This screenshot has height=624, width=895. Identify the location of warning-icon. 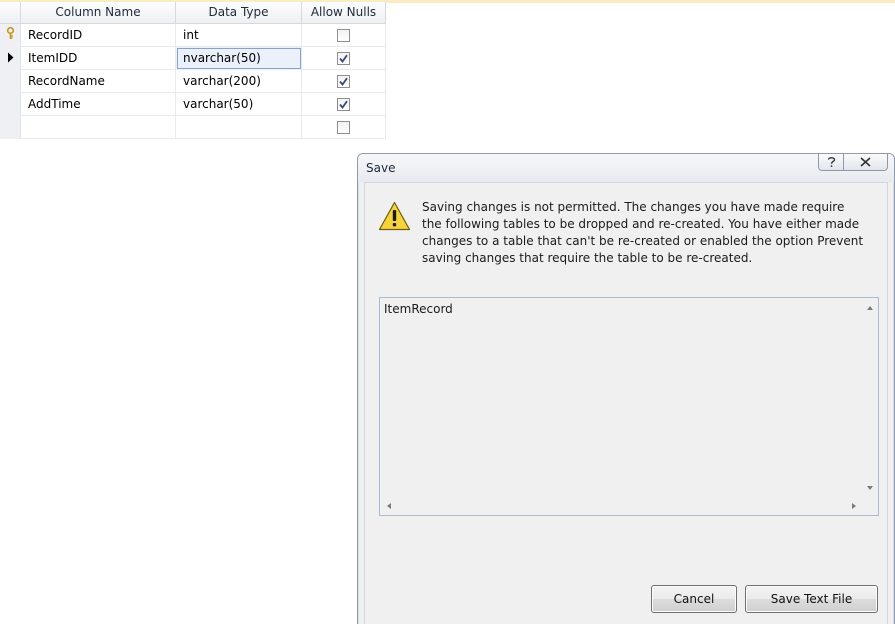
(394, 217).